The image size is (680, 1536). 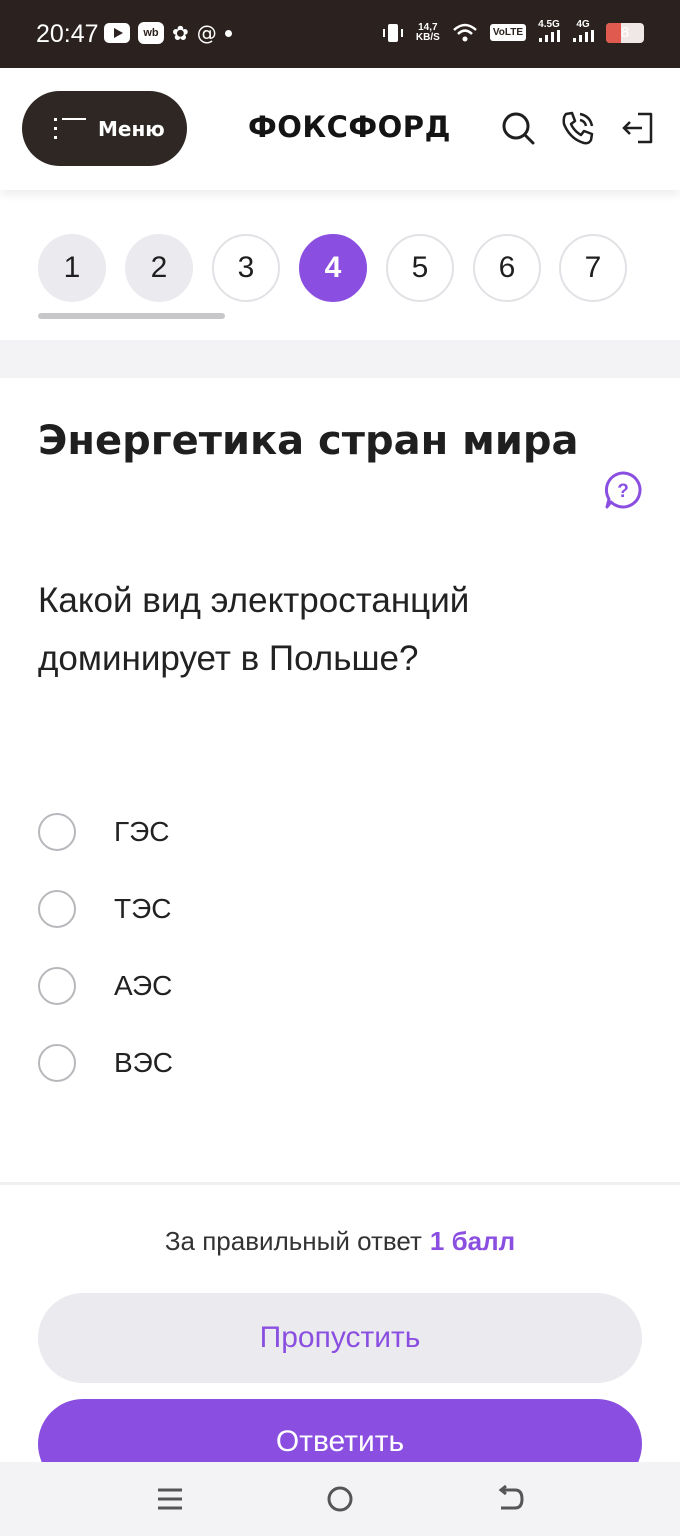 I want to click on score-label: За правильный ответ, so click(x=293, y=1241).